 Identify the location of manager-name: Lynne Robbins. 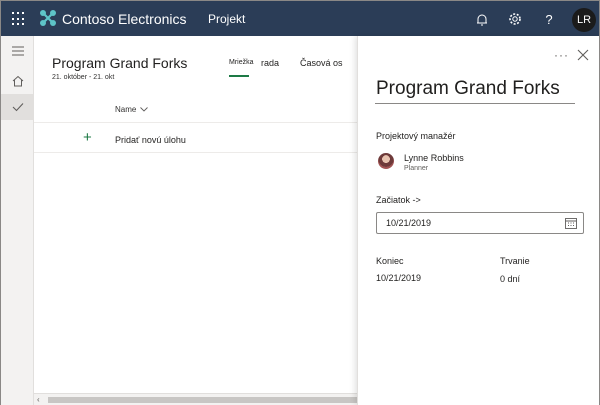
(434, 158).